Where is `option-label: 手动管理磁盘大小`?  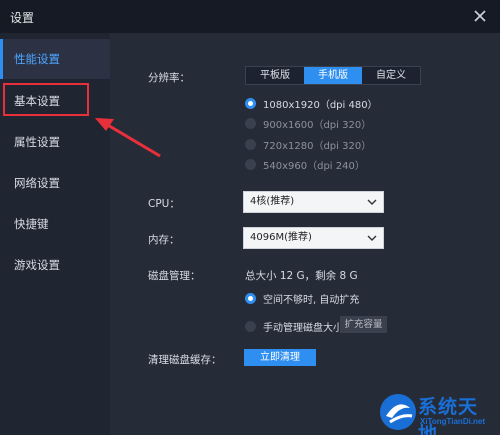
option-label: 手动管理磁盘大小 is located at coordinates (303, 328).